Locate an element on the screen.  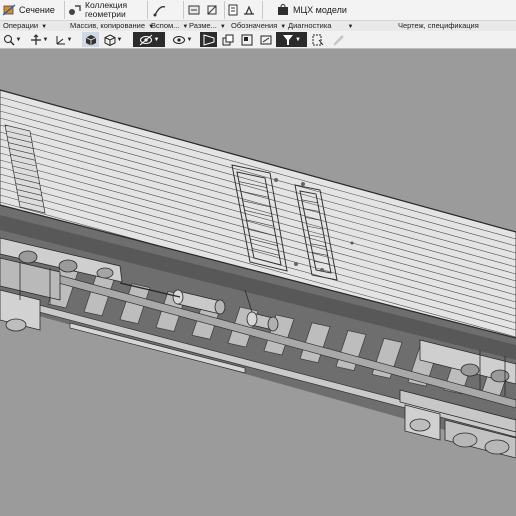
designation-button is located at coordinates (234, 10).